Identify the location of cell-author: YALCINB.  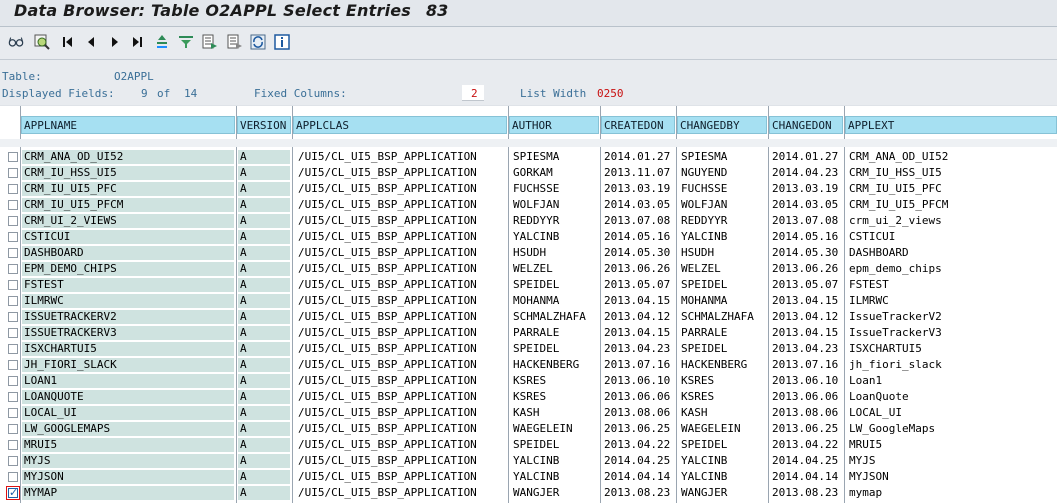
(536, 237).